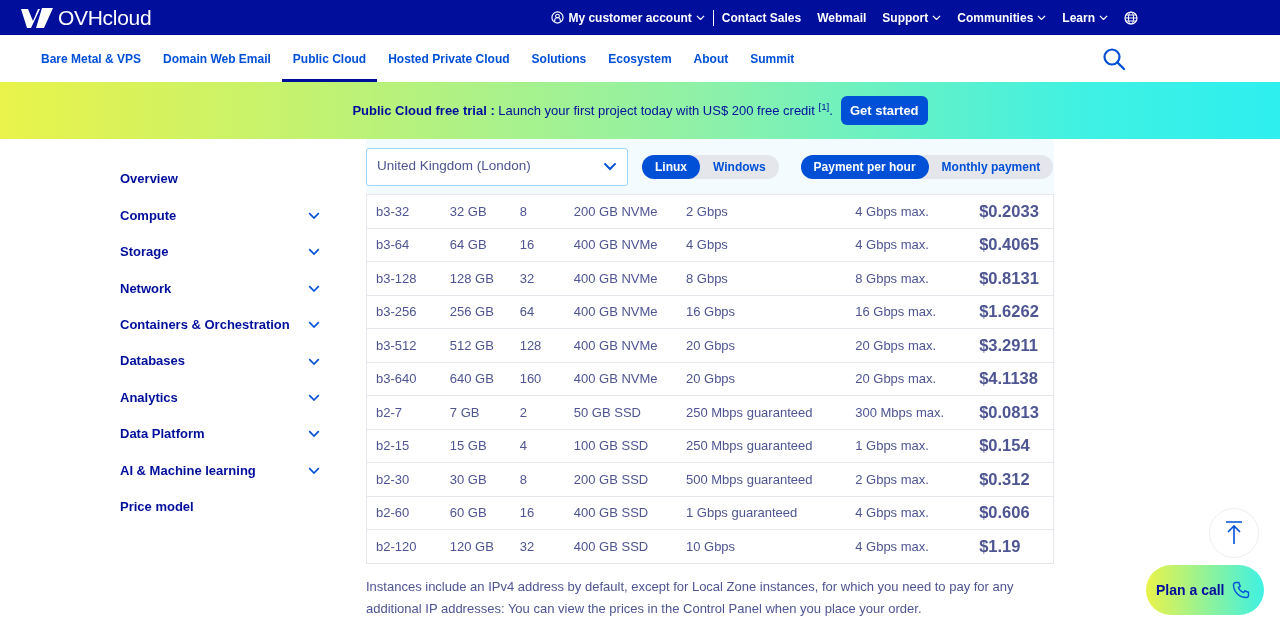 The height and width of the screenshot is (623, 1280). I want to click on table-cell-text: 512 GB, so click(472, 345).